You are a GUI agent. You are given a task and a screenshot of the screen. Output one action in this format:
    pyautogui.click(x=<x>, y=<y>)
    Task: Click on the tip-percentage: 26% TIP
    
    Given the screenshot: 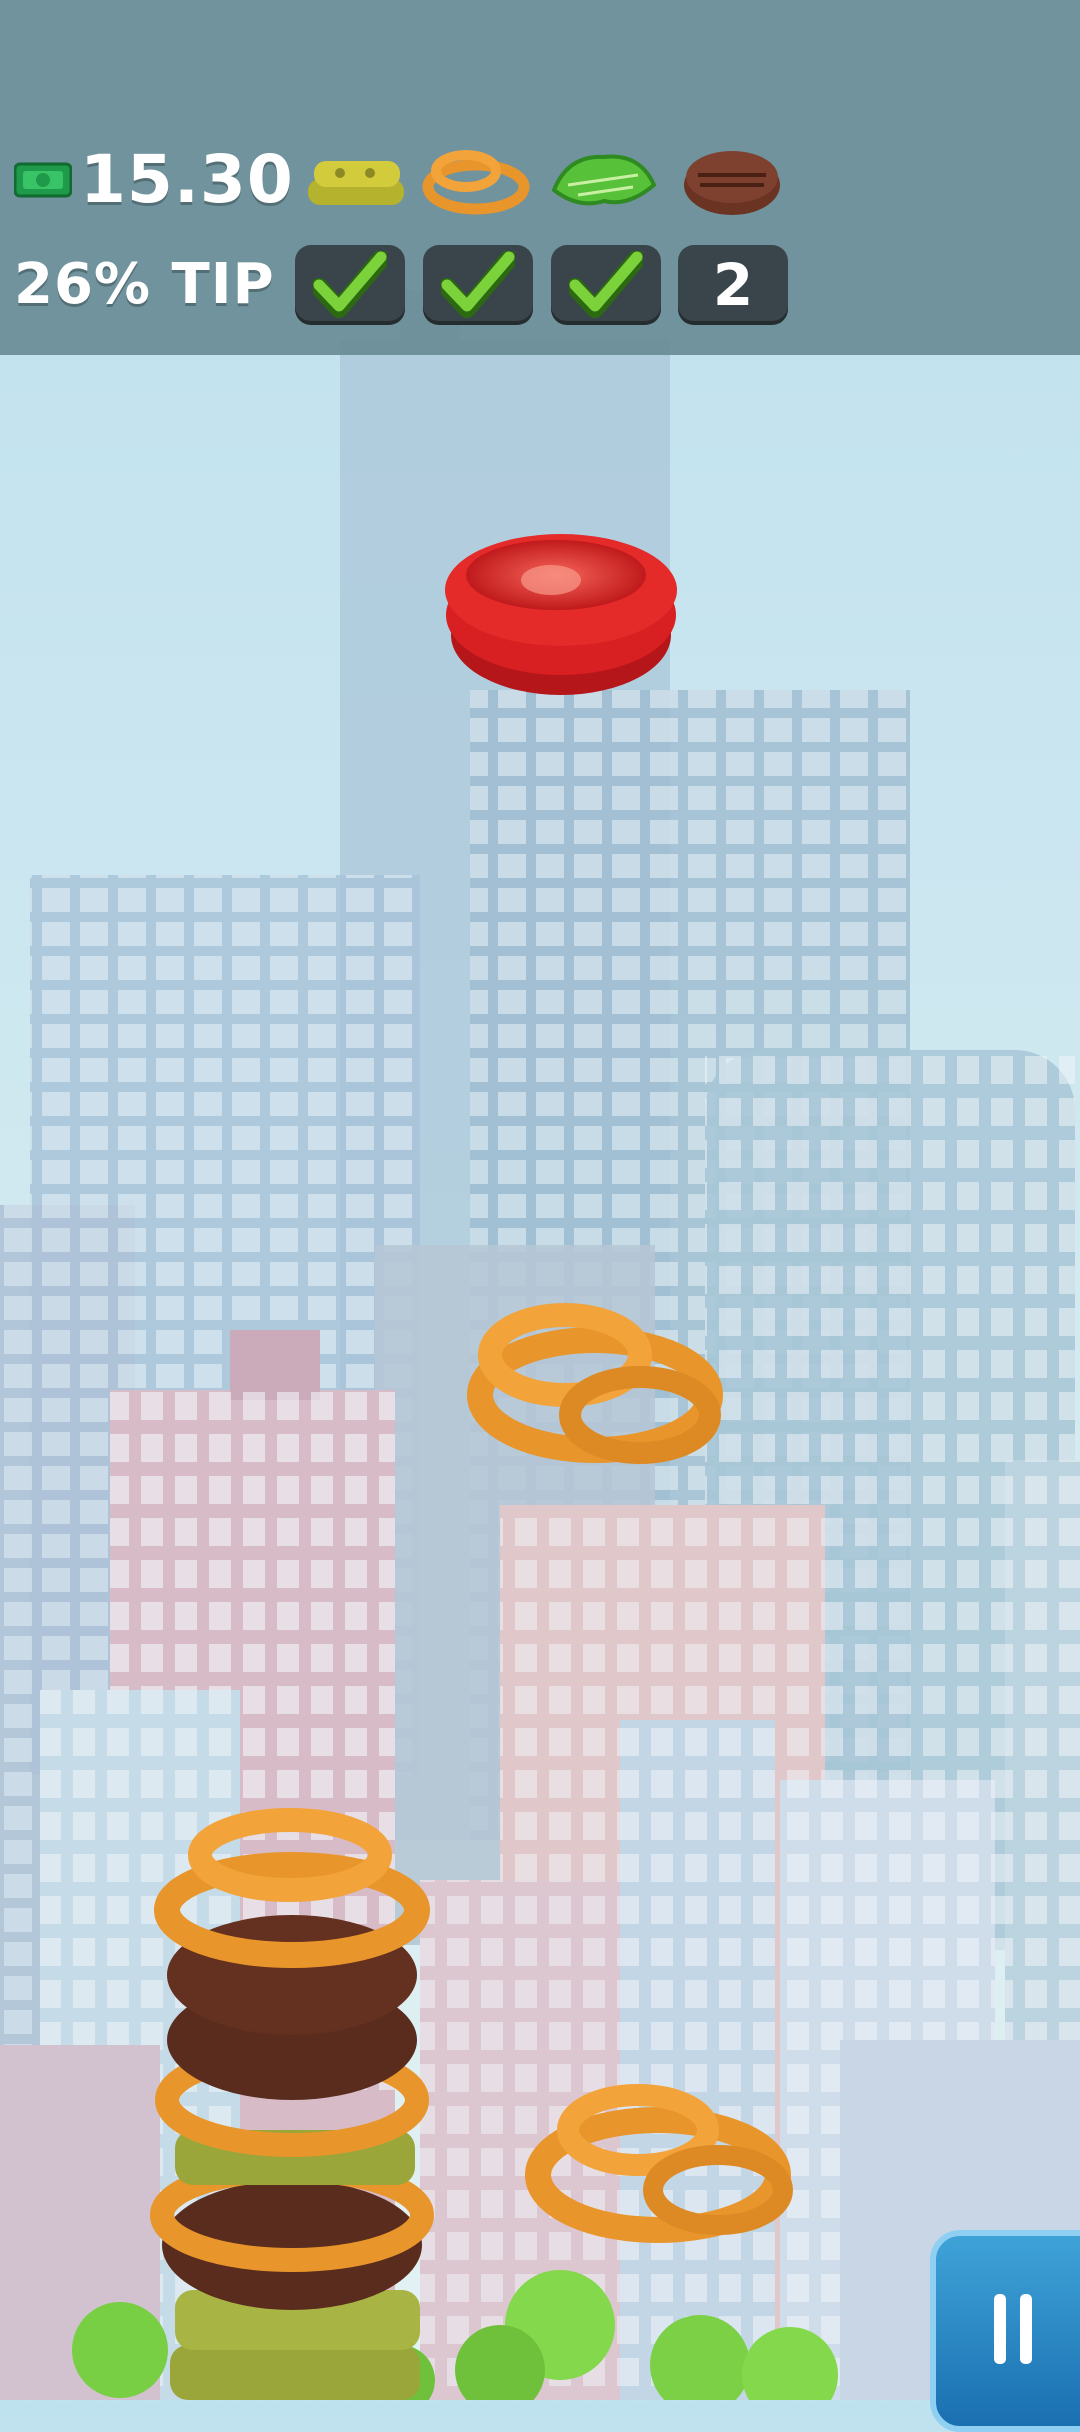 What is the action you would take?
    pyautogui.click(x=144, y=284)
    